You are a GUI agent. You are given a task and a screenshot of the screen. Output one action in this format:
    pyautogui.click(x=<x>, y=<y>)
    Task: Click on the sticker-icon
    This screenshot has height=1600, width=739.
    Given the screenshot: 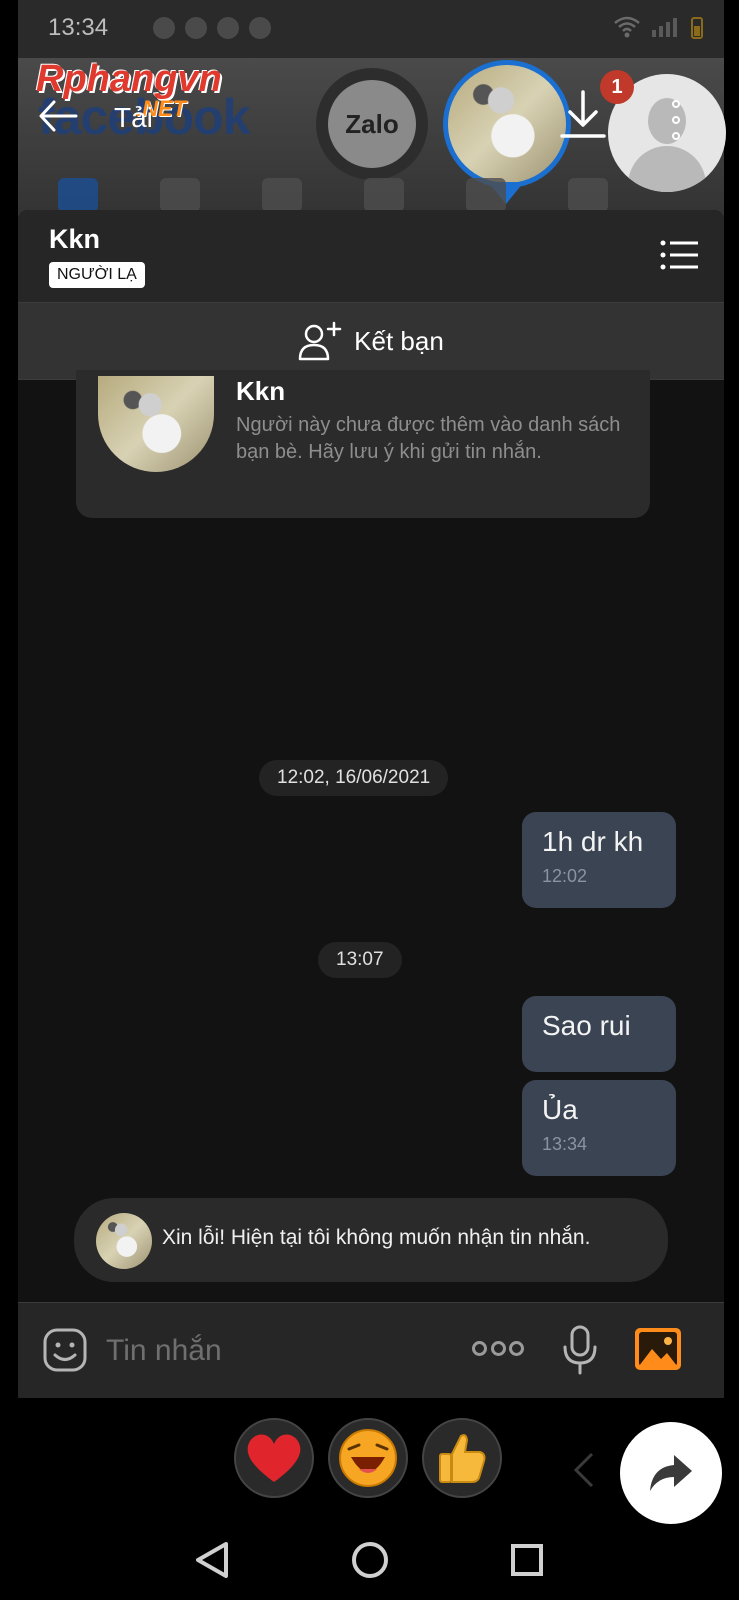 What is the action you would take?
    pyautogui.click(x=65, y=1350)
    